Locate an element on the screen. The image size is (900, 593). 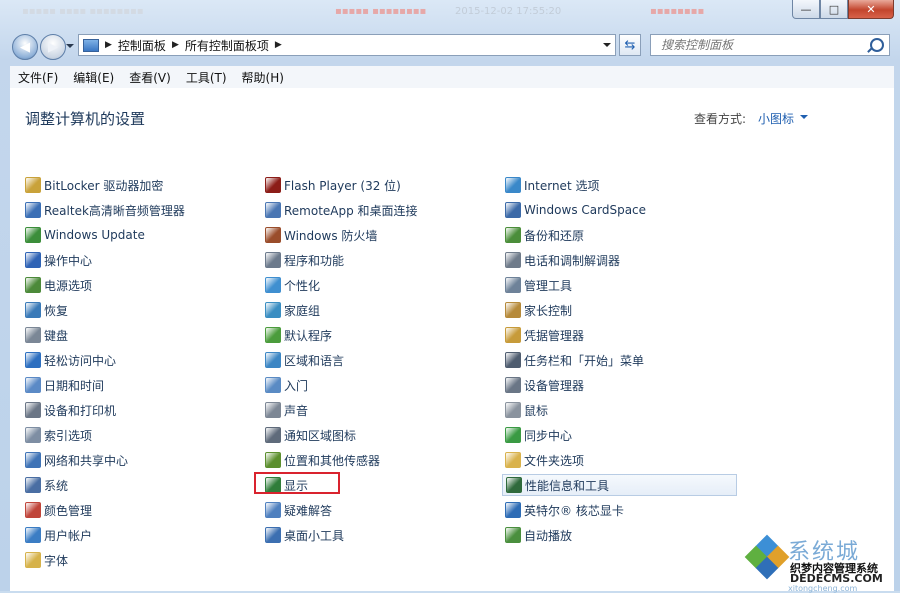
control-panel-item: 颜色管理 is located at coordinates (57, 510).